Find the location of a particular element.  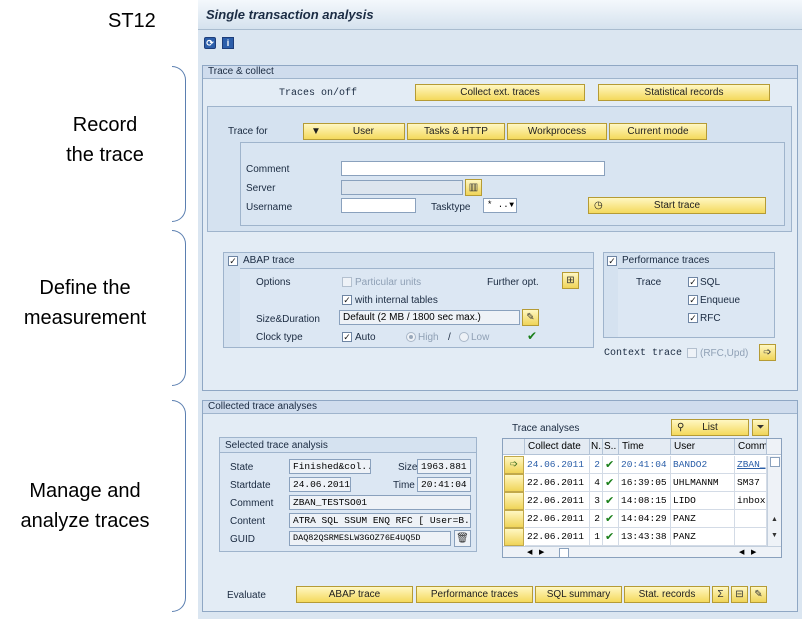

start-trace-label: Start trace is located at coordinates (677, 205).